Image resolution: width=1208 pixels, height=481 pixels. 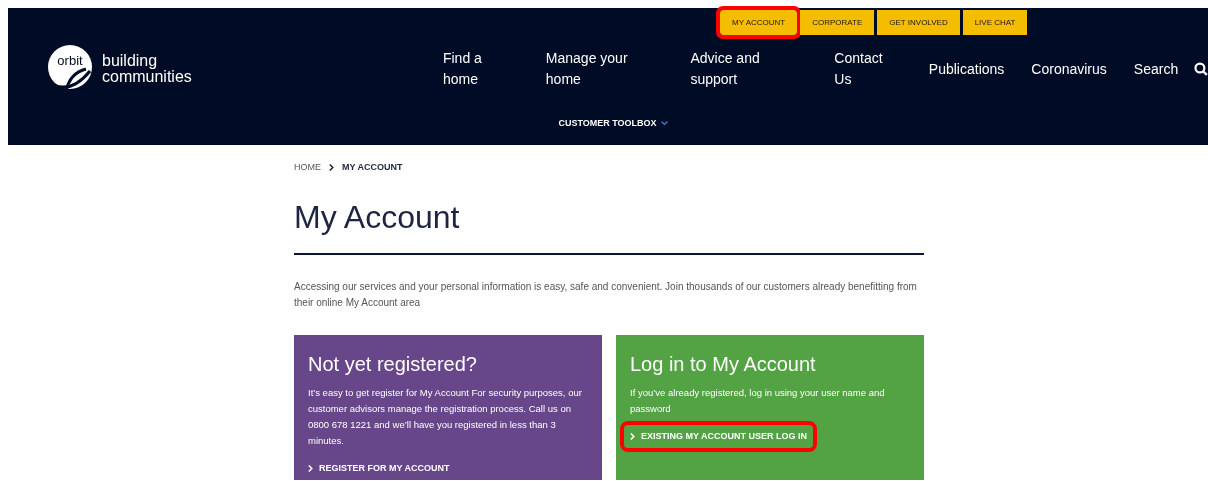 I want to click on card-text: It’s easy to get register for My Account For security purposes, our customer advisors manage the registration process. Call us on 0800 678 1221 and we’ll have you registered in less than 3 minutes., so click(x=445, y=416).